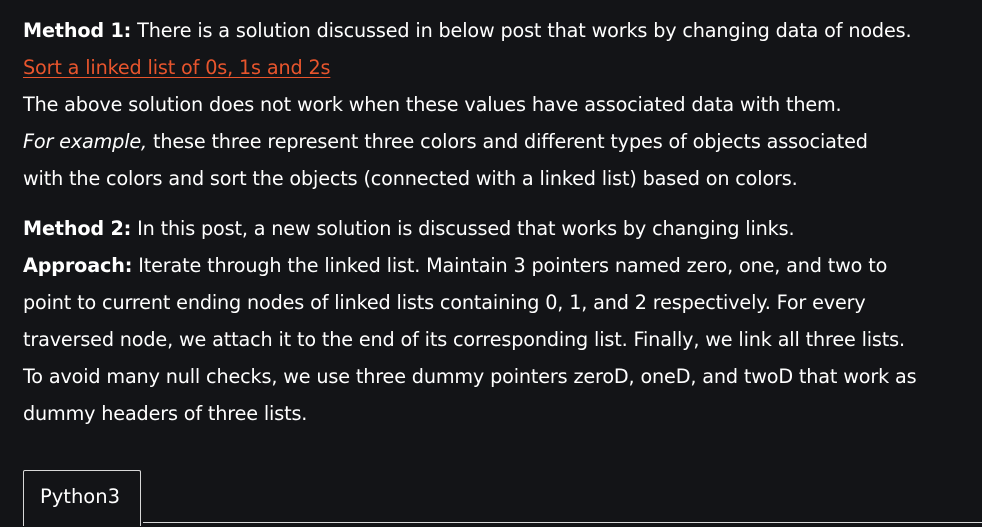 The width and height of the screenshot is (982, 527). What do you see at coordinates (78, 265) in the screenshot?
I see `approach-label: Approach:` at bounding box center [78, 265].